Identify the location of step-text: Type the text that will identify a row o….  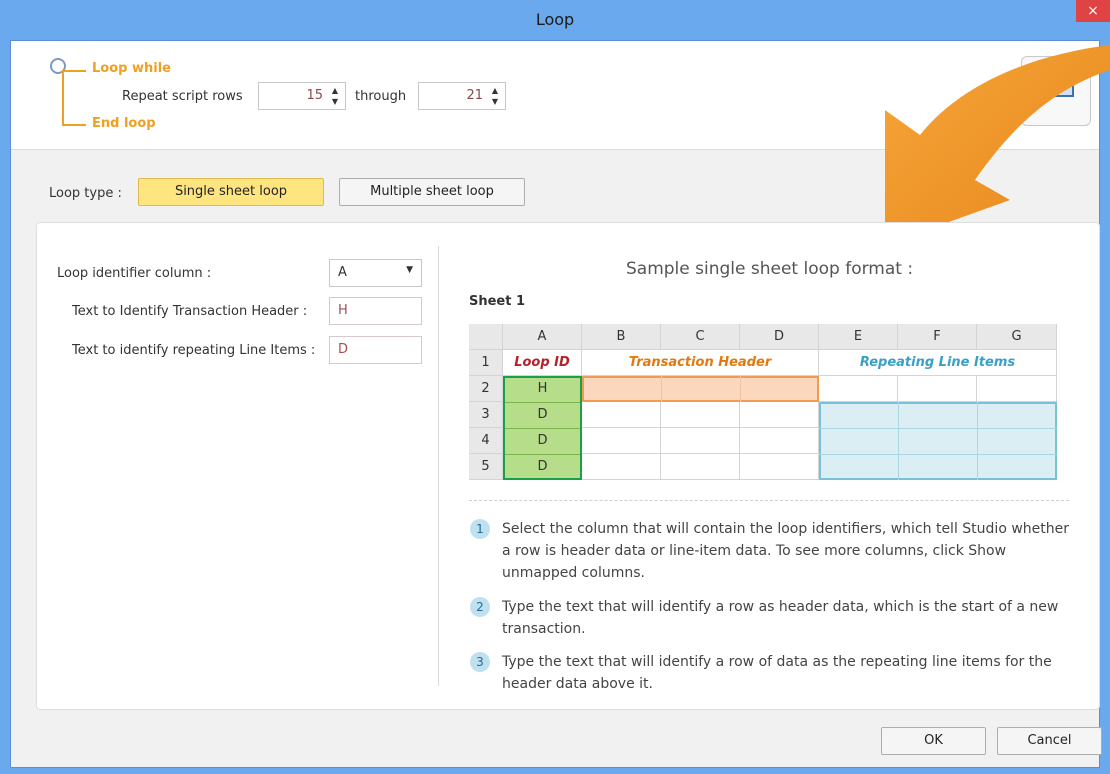
(777, 673).